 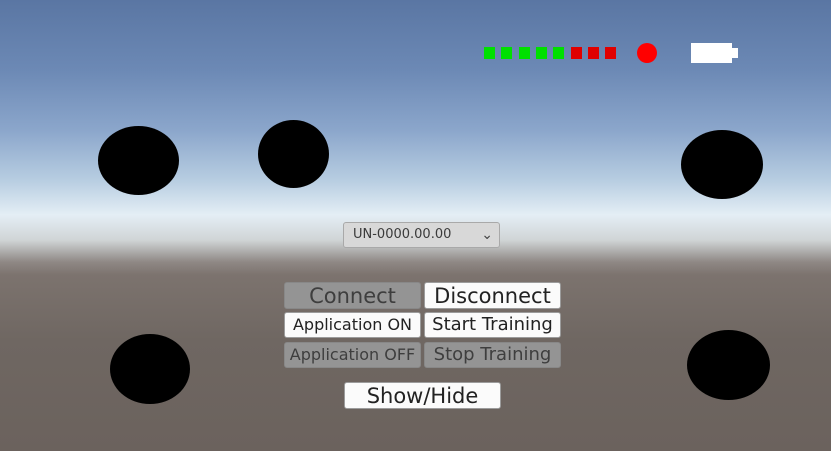 What do you see at coordinates (352, 295) in the screenshot?
I see `connect-button: Connect` at bounding box center [352, 295].